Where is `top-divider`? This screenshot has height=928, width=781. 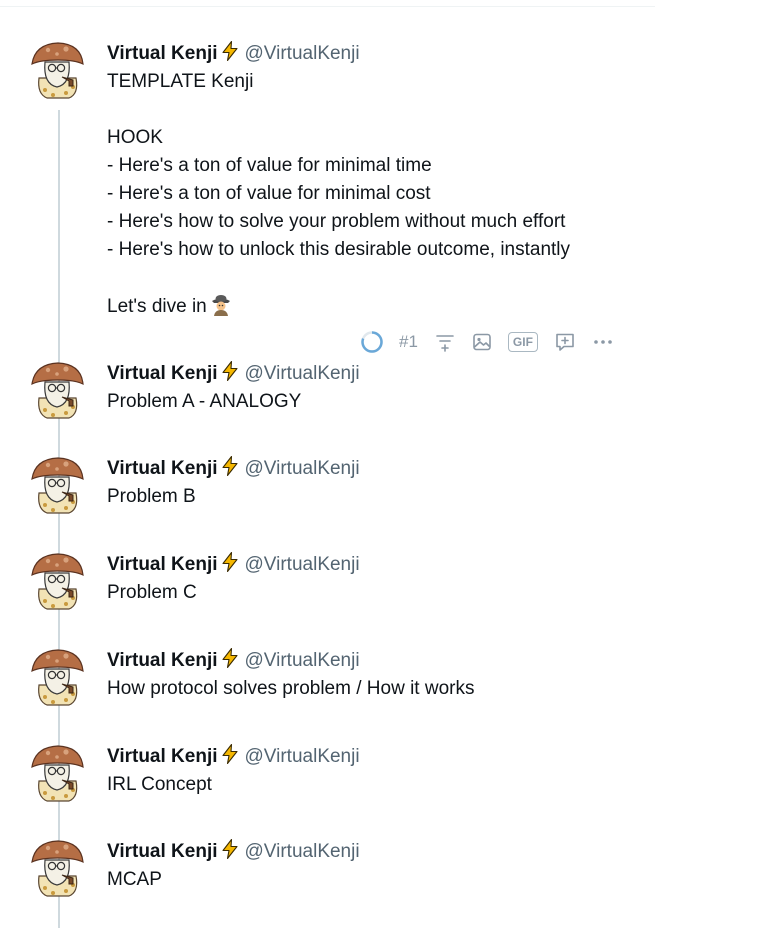
top-divider is located at coordinates (327, 6).